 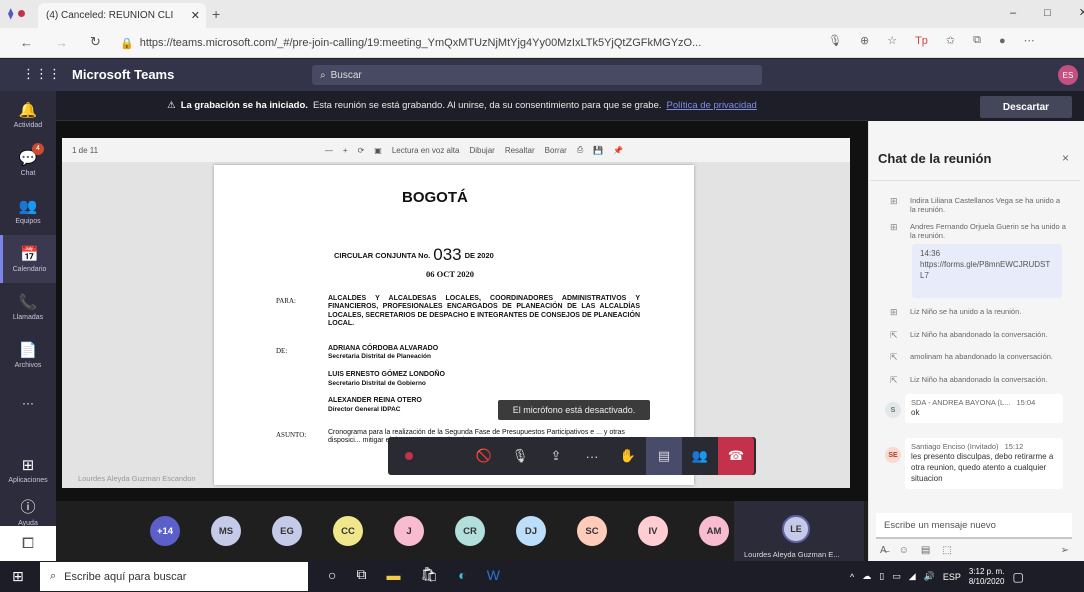 I want to click on file-explorer-icon: ▬, so click(x=393, y=575).